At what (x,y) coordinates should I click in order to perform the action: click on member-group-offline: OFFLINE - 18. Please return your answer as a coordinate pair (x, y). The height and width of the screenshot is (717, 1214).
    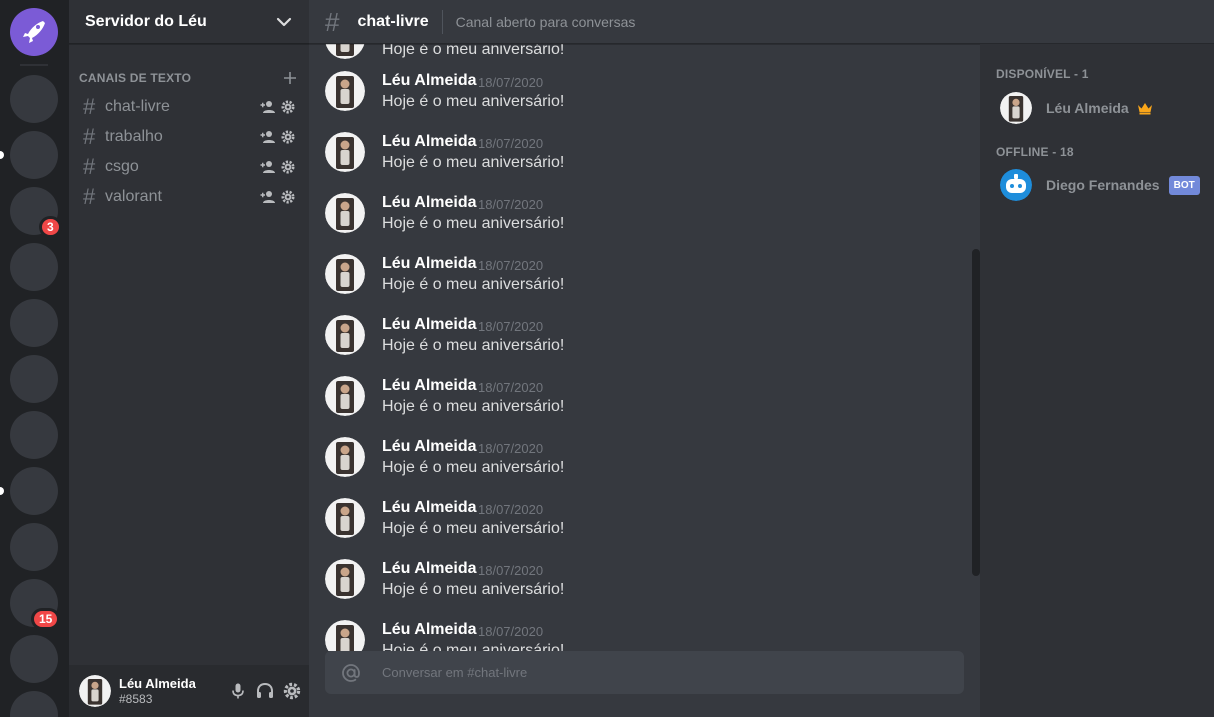
    Looking at the image, I should click on (1035, 152).